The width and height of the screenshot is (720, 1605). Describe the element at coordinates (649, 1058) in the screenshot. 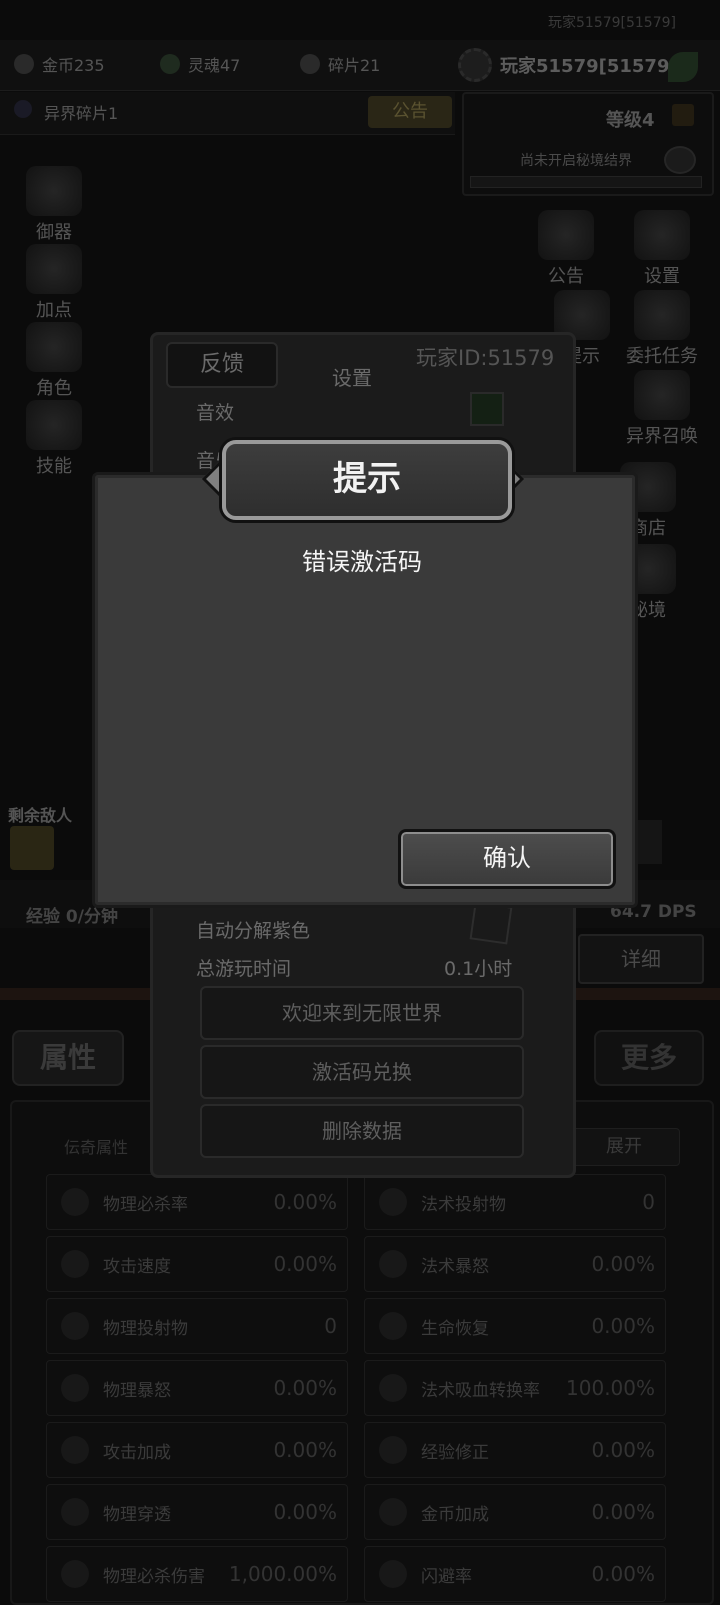

I see `tab-more: 更多` at that location.